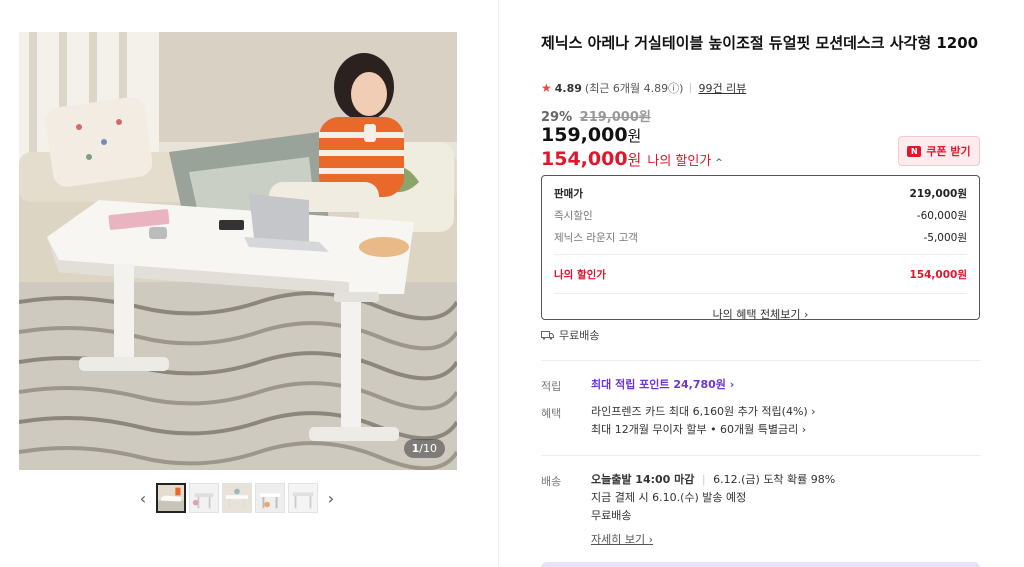 This screenshot has width=1024, height=567. I want to click on coupon-button: N 쿠폰 받기, so click(939, 151).